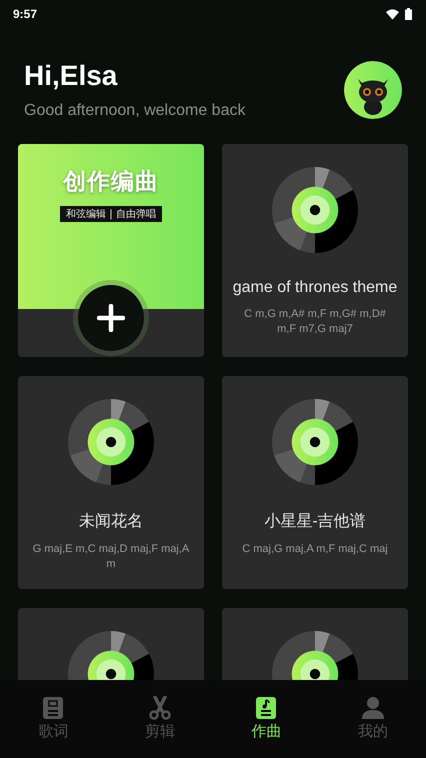 The width and height of the screenshot is (426, 758). I want to click on avatar, so click(373, 90).